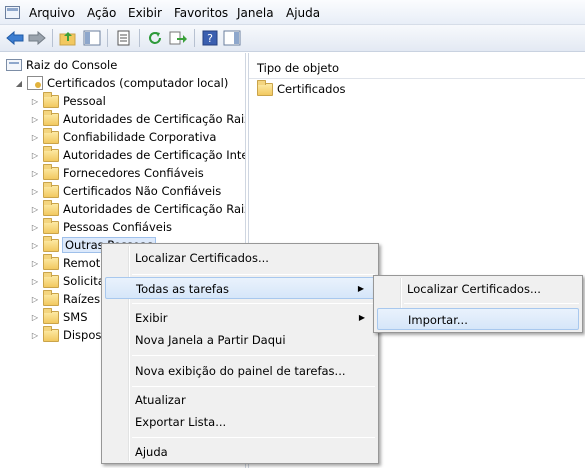  I want to click on mmc-app-icon, so click(12, 12).